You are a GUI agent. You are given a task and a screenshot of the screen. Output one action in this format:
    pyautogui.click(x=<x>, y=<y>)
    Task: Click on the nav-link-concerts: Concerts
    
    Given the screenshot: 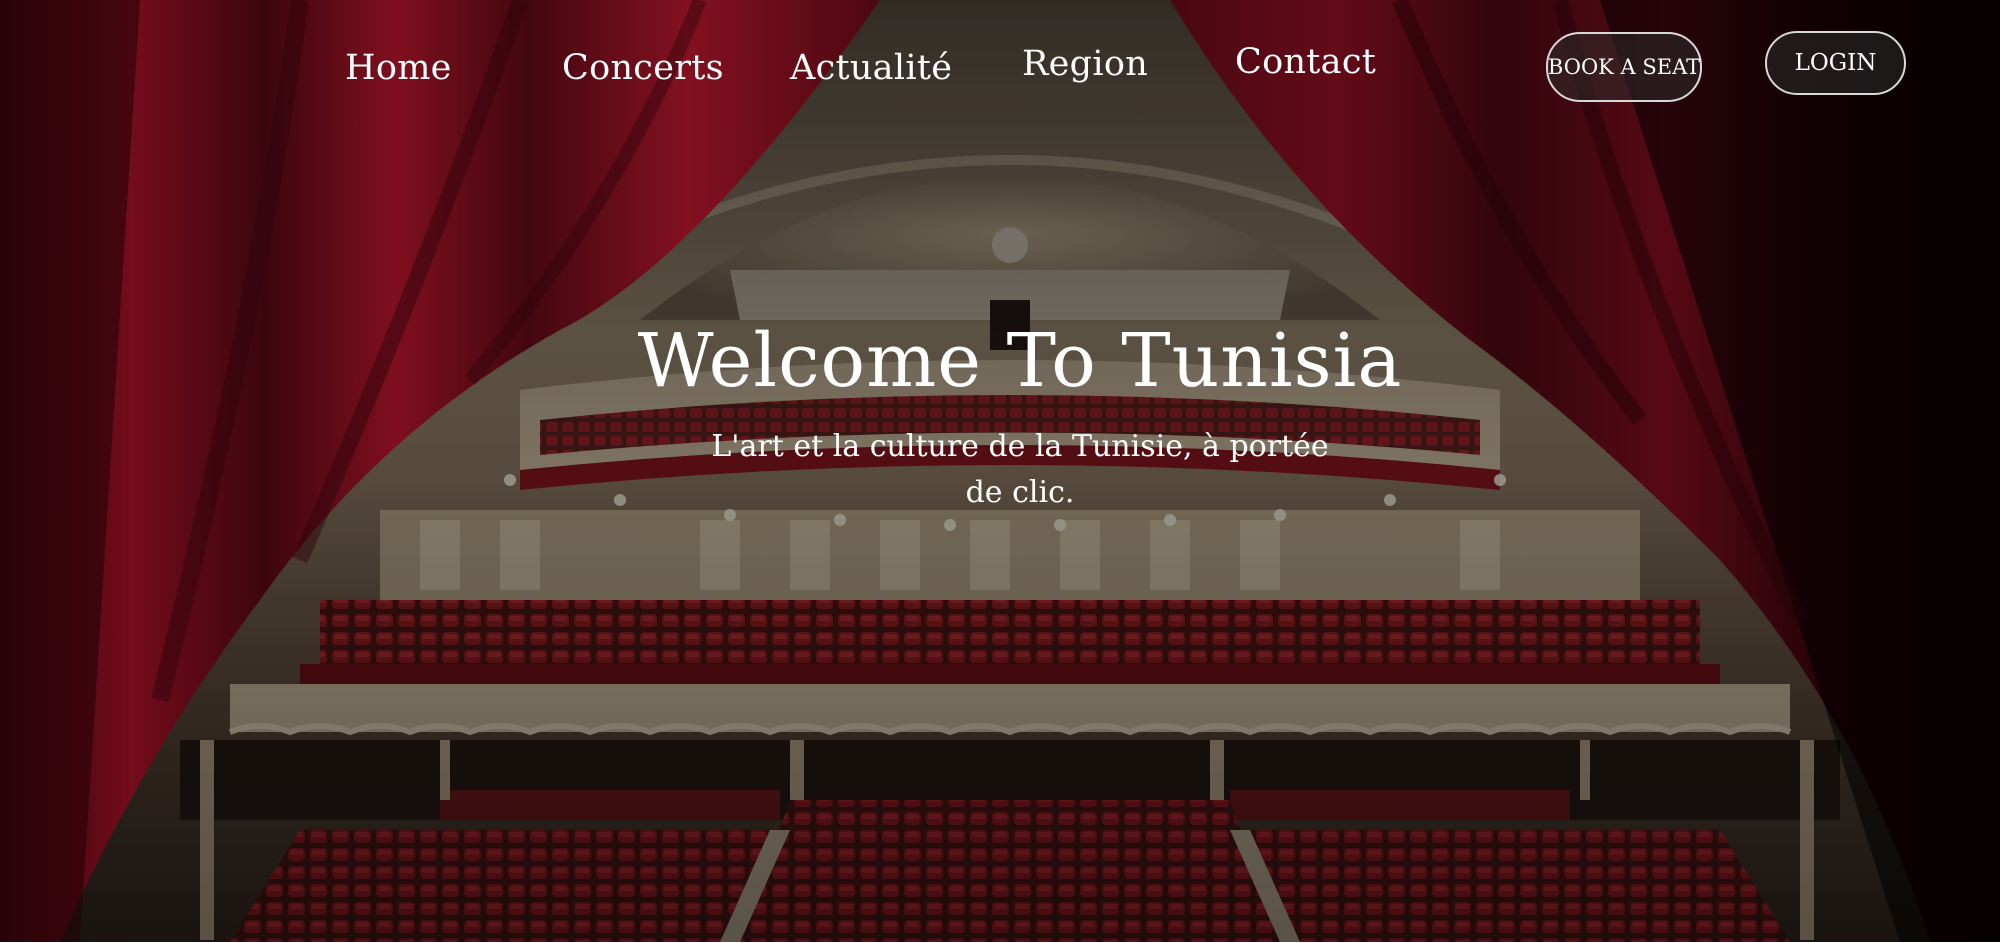 What is the action you would take?
    pyautogui.click(x=643, y=68)
    